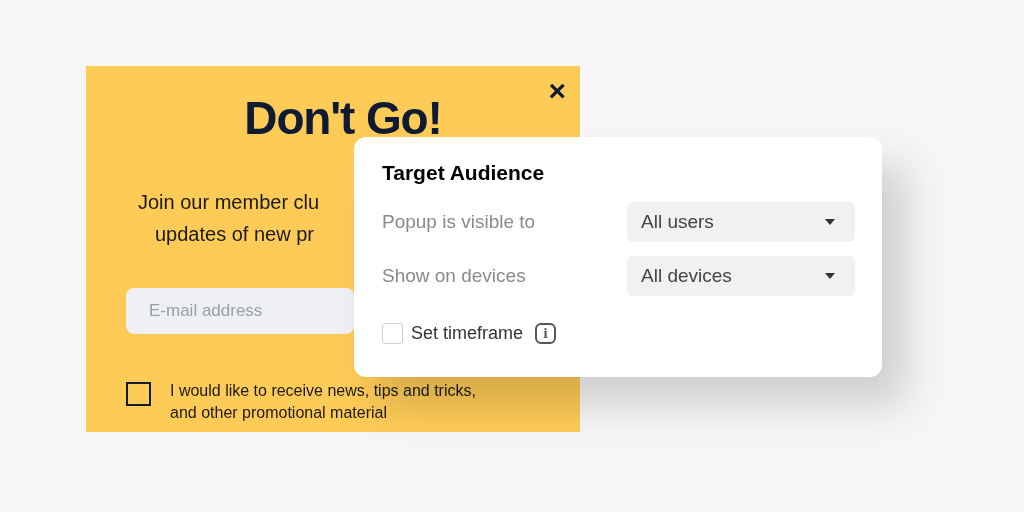 The height and width of the screenshot is (512, 1024). I want to click on intro-text: updates of new pr, so click(234, 234).